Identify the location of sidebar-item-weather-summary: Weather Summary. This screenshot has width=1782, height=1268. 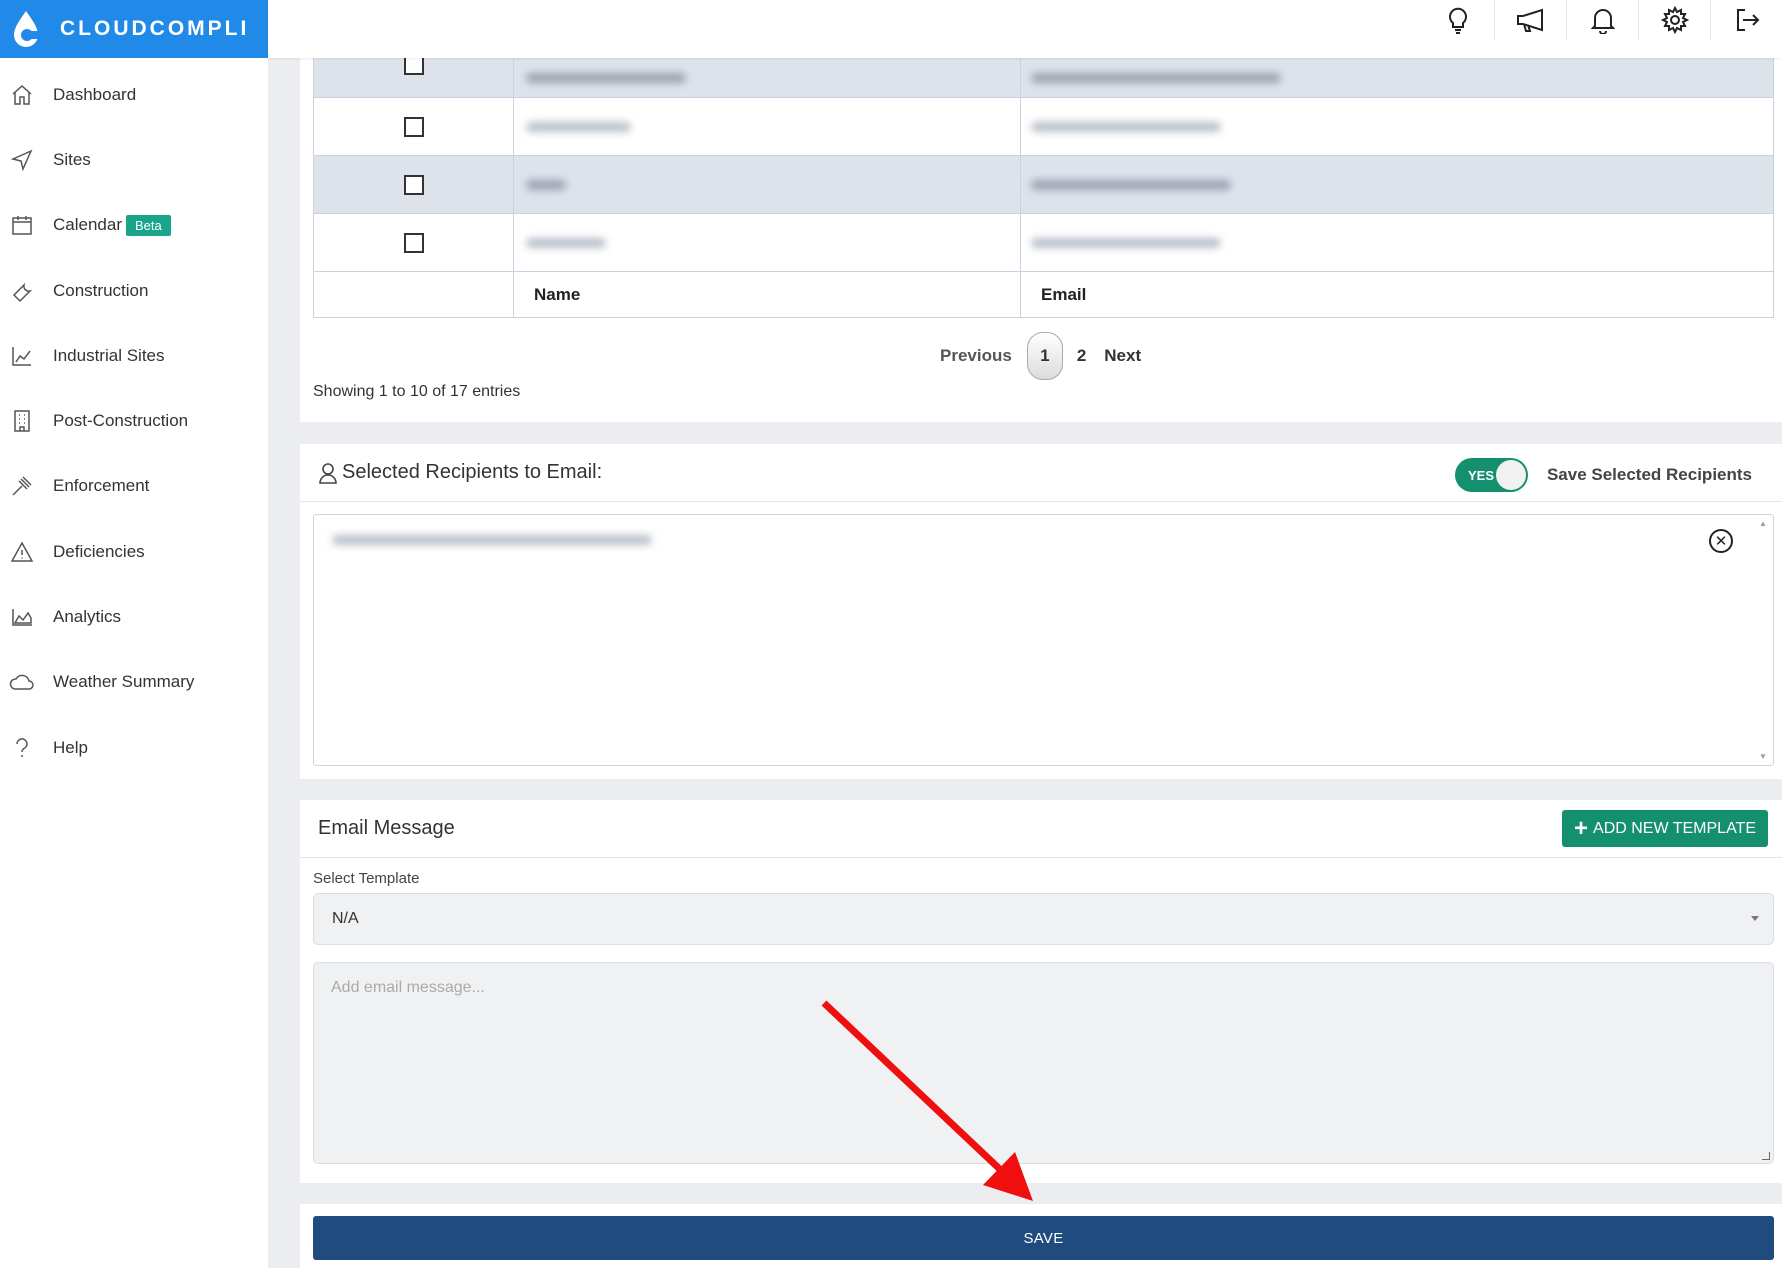
(134, 682).